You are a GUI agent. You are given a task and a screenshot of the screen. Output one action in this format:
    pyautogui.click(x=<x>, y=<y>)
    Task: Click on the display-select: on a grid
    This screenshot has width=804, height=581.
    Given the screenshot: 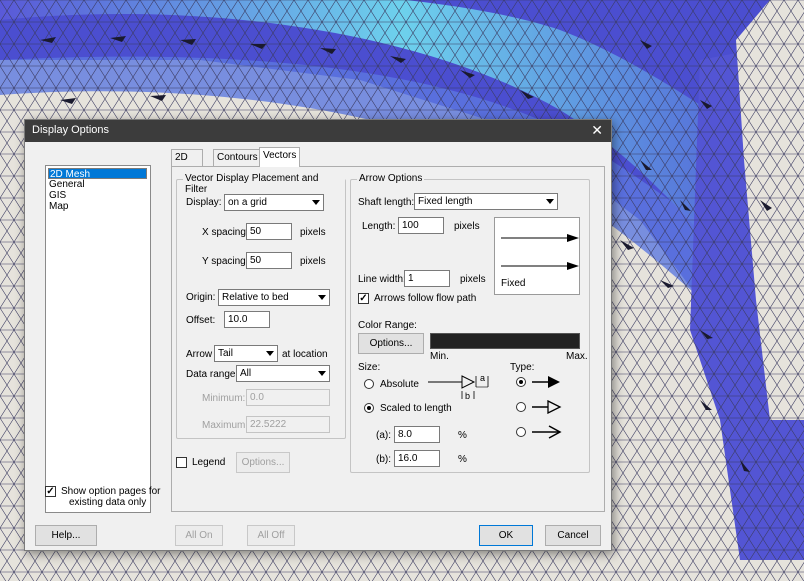 What is the action you would take?
    pyautogui.click(x=274, y=202)
    